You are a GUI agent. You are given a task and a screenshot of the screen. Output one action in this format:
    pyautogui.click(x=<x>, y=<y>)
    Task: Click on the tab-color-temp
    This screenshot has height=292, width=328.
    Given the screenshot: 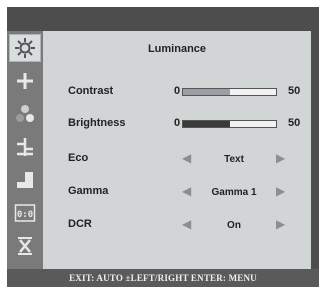 What is the action you would take?
    pyautogui.click(x=25, y=114)
    